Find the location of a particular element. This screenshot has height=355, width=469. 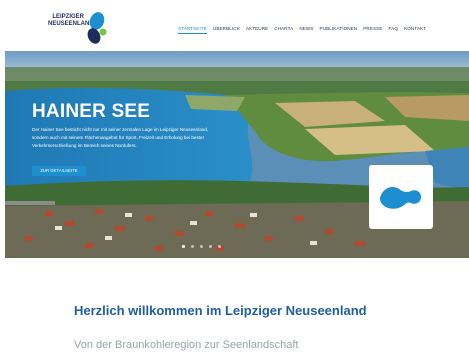

nav-item-startseite: STARTSEITE is located at coordinates (192, 30).